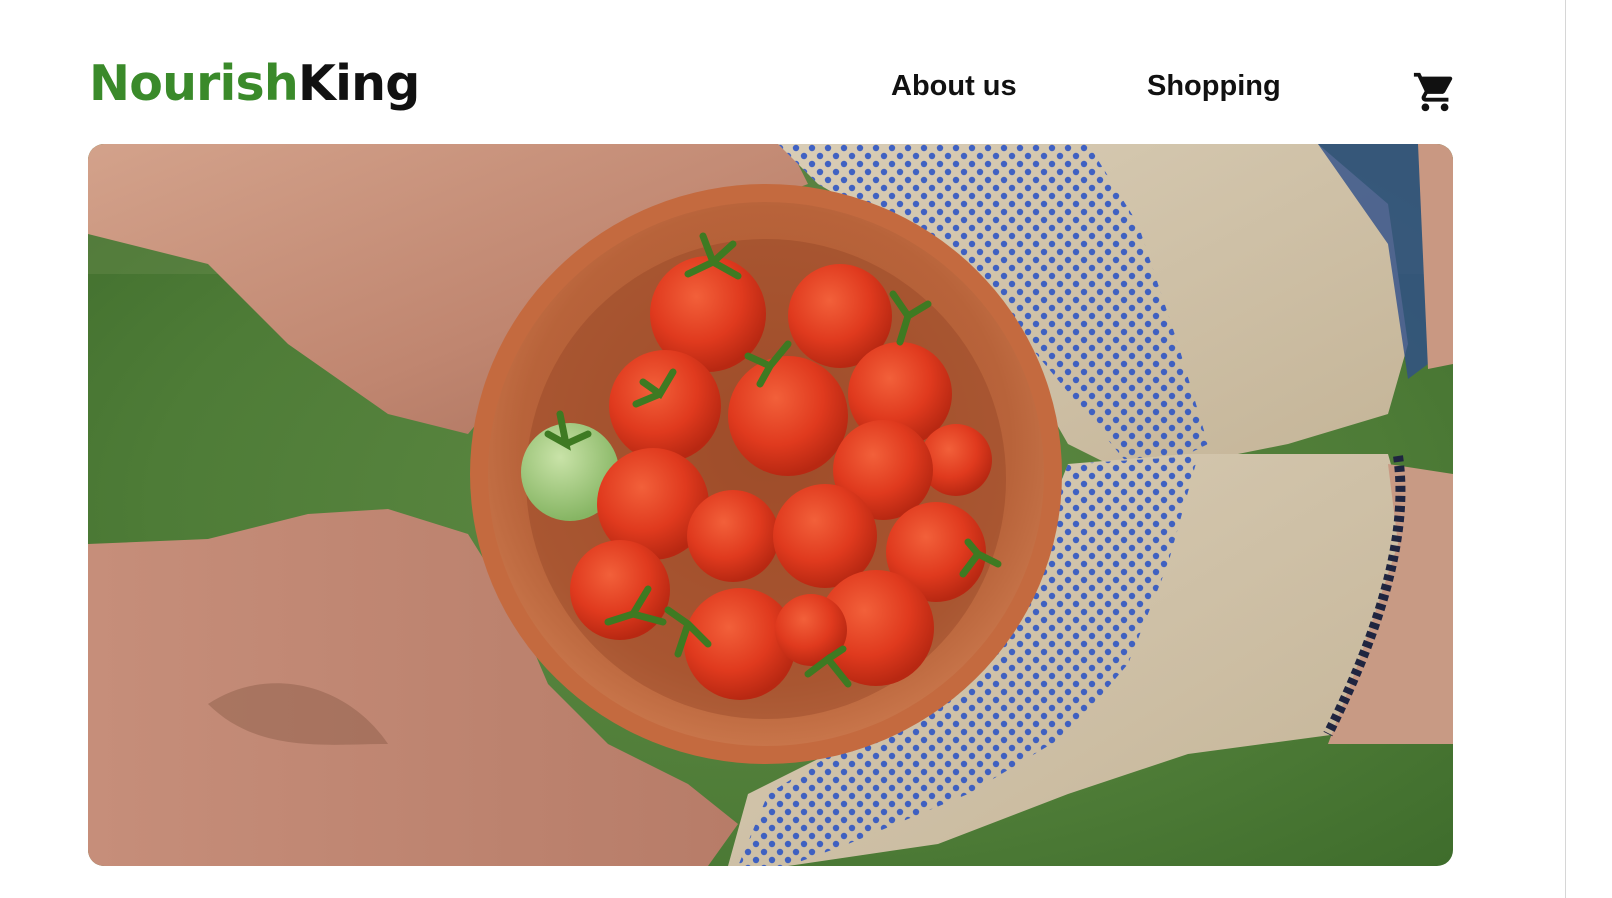  I want to click on logo-main-text: King, so click(358, 83).